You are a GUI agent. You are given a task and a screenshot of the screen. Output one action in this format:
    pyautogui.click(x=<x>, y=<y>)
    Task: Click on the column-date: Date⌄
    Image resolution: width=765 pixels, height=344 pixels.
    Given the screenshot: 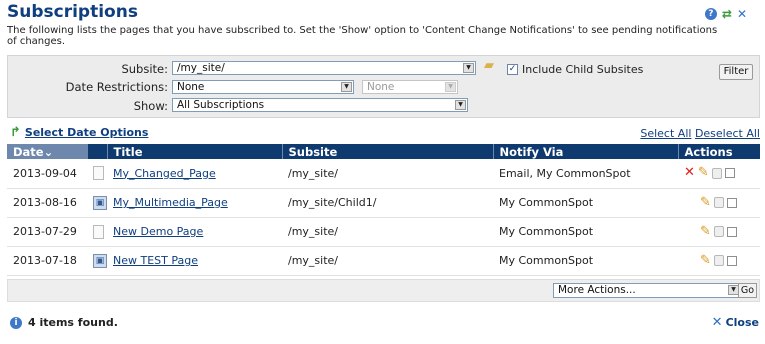 What is the action you would take?
    pyautogui.click(x=47, y=151)
    